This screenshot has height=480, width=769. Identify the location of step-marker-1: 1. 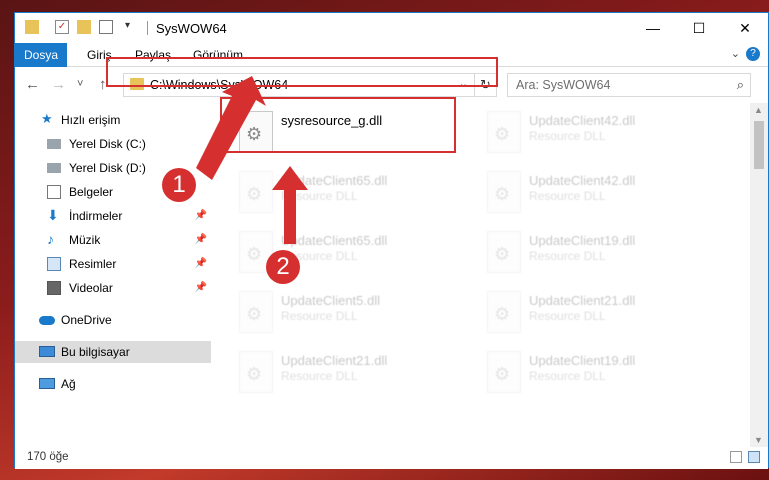
(179, 185).